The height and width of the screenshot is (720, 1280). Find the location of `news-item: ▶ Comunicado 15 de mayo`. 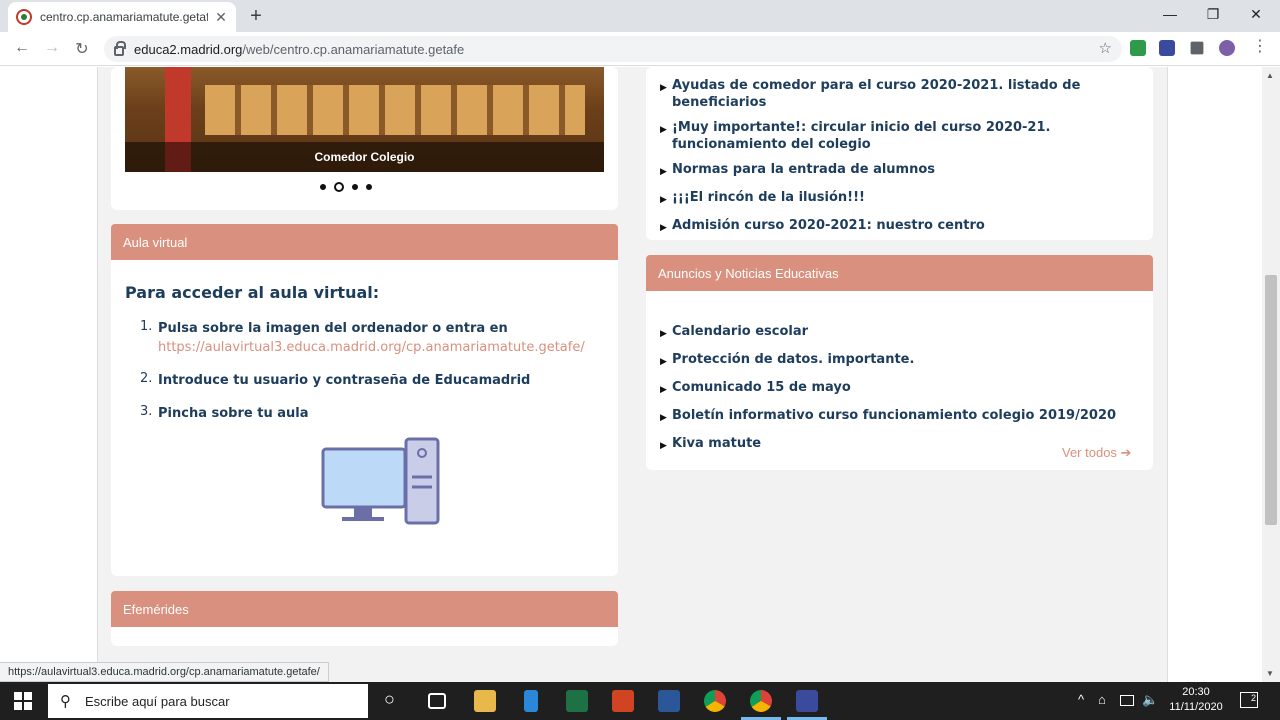

news-item: ▶ Comunicado 15 de mayo is located at coordinates (900, 389).